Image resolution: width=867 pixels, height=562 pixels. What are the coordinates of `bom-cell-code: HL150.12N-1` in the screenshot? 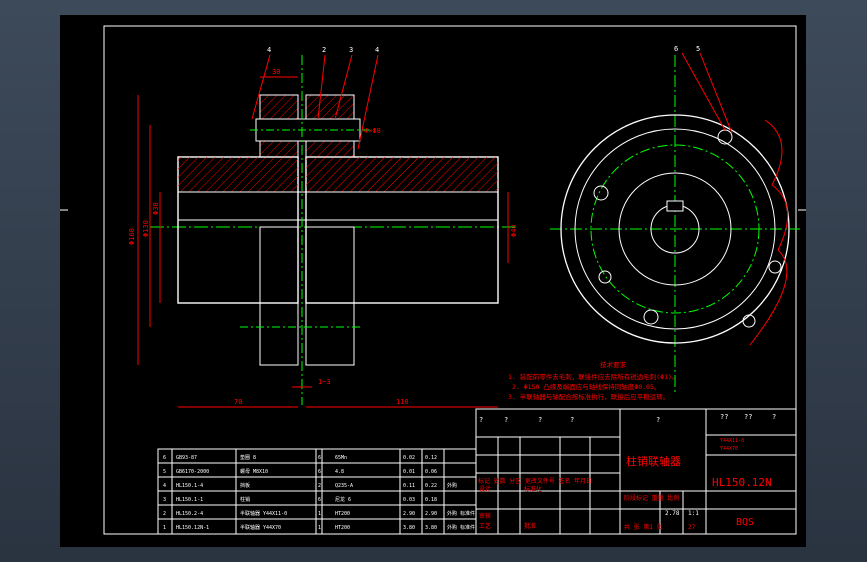 It's located at (192, 528).